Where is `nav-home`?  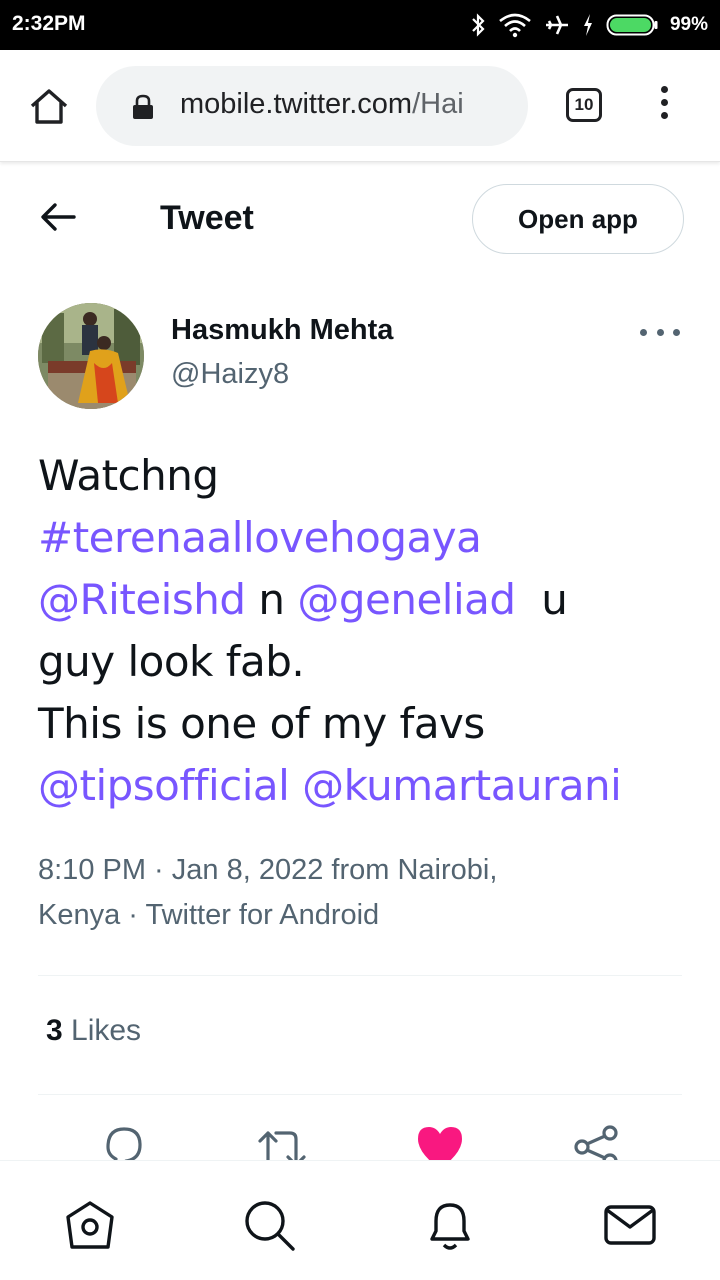 nav-home is located at coordinates (90, 1225).